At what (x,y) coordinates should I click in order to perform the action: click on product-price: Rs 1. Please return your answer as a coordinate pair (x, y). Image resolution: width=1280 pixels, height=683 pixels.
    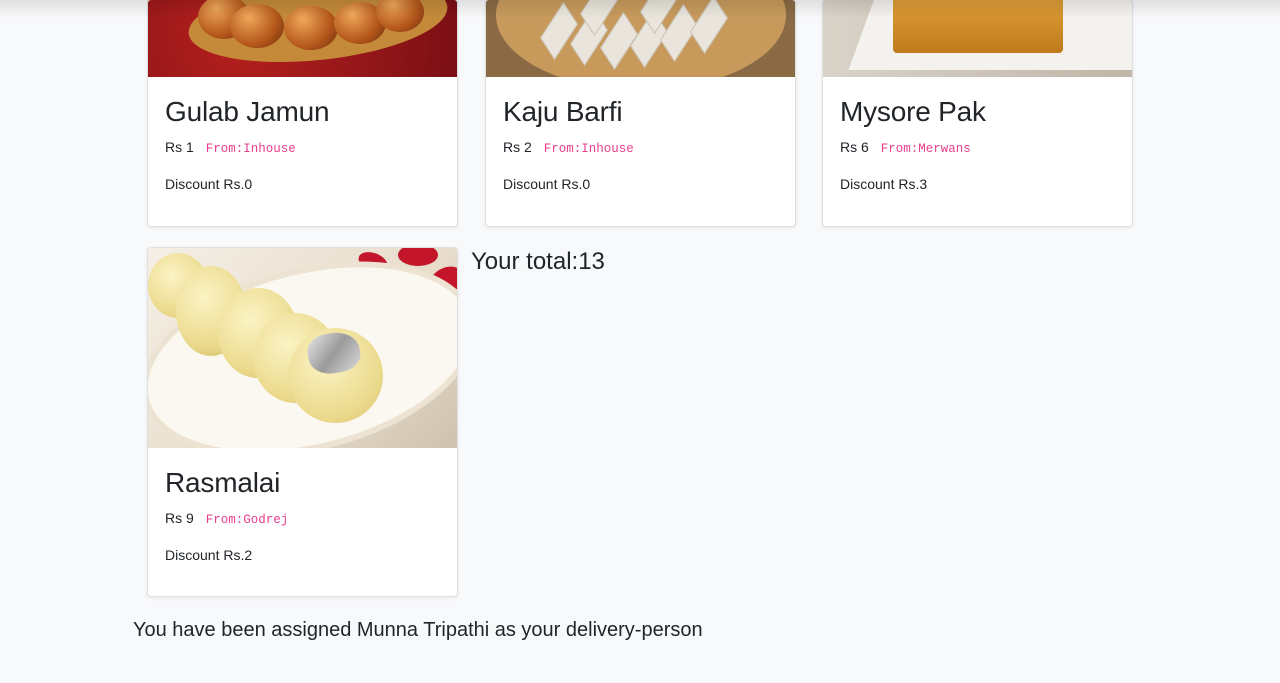
    Looking at the image, I should click on (179, 147).